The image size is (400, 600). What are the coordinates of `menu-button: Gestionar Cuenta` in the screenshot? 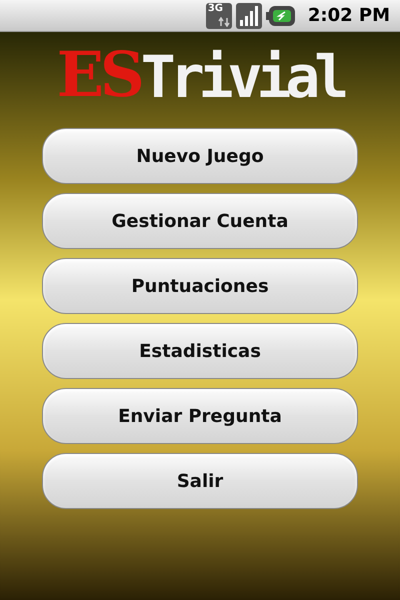 It's located at (200, 221).